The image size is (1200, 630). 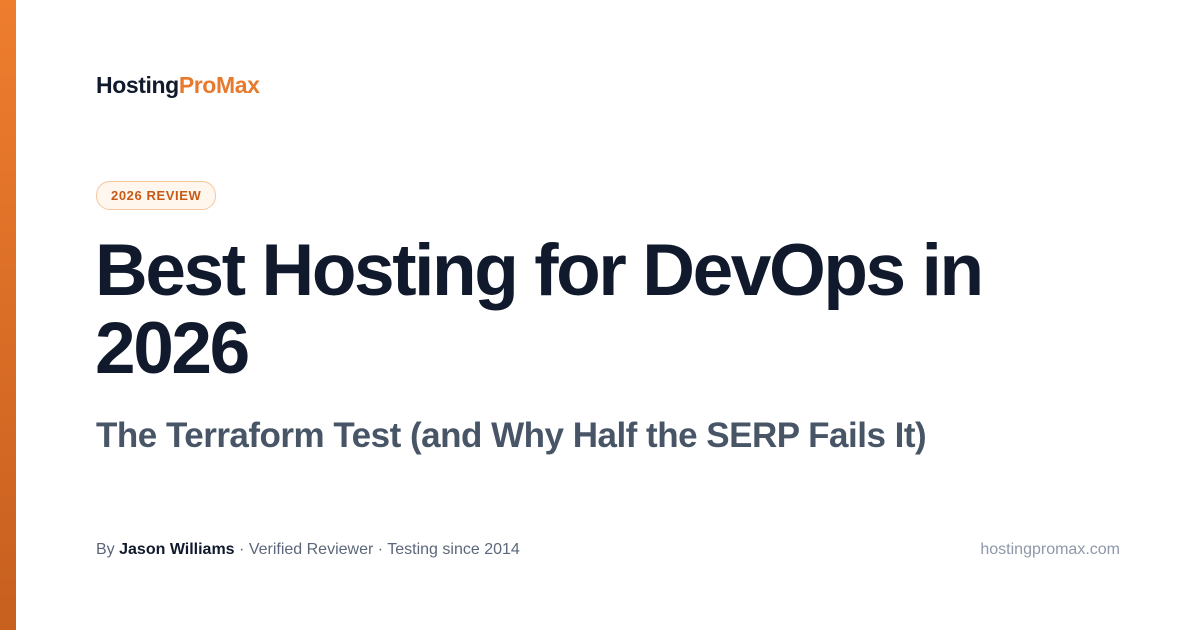 I want to click on byline-role: Verified Reviewer, so click(x=311, y=549).